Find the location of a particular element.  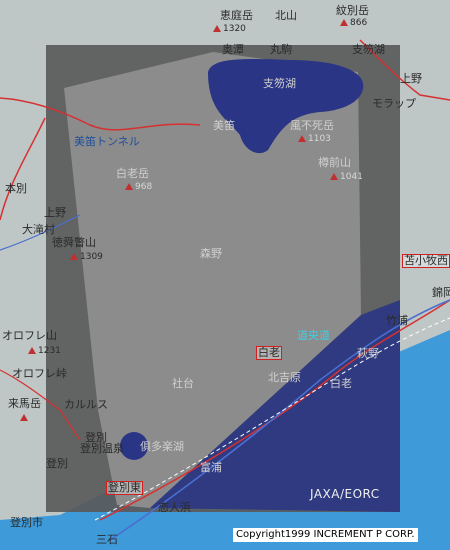

label-tomakomai-nishi: 苫小牧西 is located at coordinates (426, 261).